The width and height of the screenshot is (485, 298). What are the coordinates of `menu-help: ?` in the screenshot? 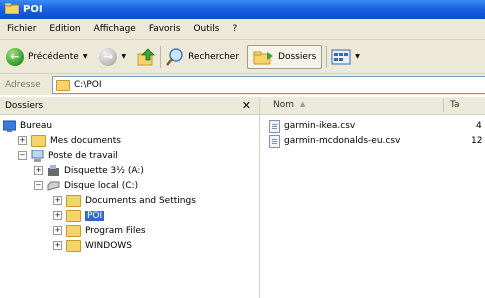 It's located at (234, 29).